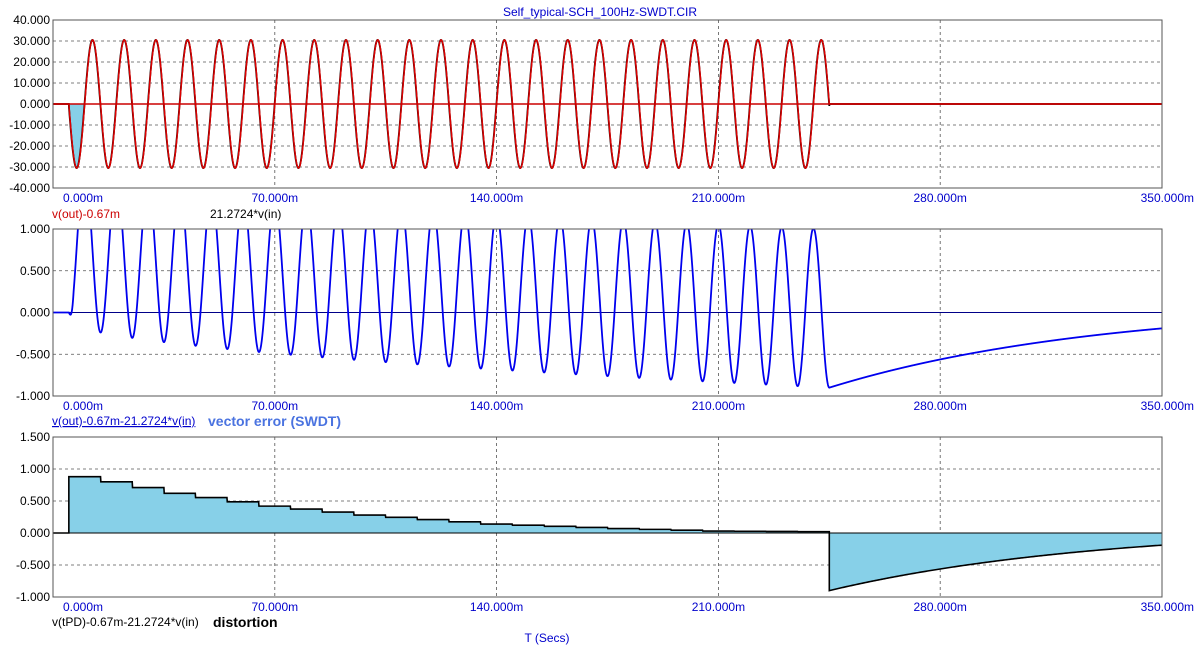 The image size is (1199, 651). What do you see at coordinates (600, 12) in the screenshot?
I see `chart-title: Self_typical-SCH_100Hz-SWDT.CIR` at bounding box center [600, 12].